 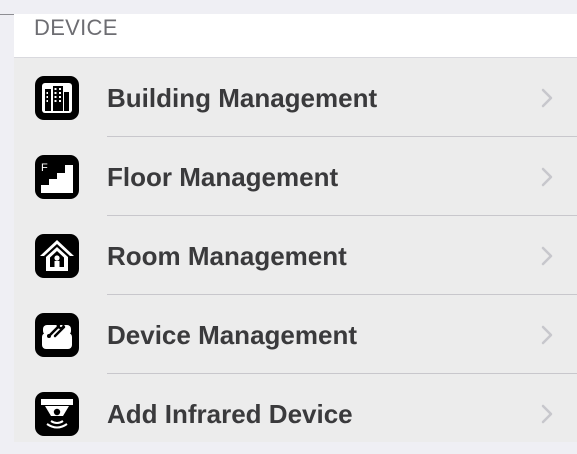 What do you see at coordinates (76, 27) in the screenshot?
I see `section-header-label: DEVICE` at bounding box center [76, 27].